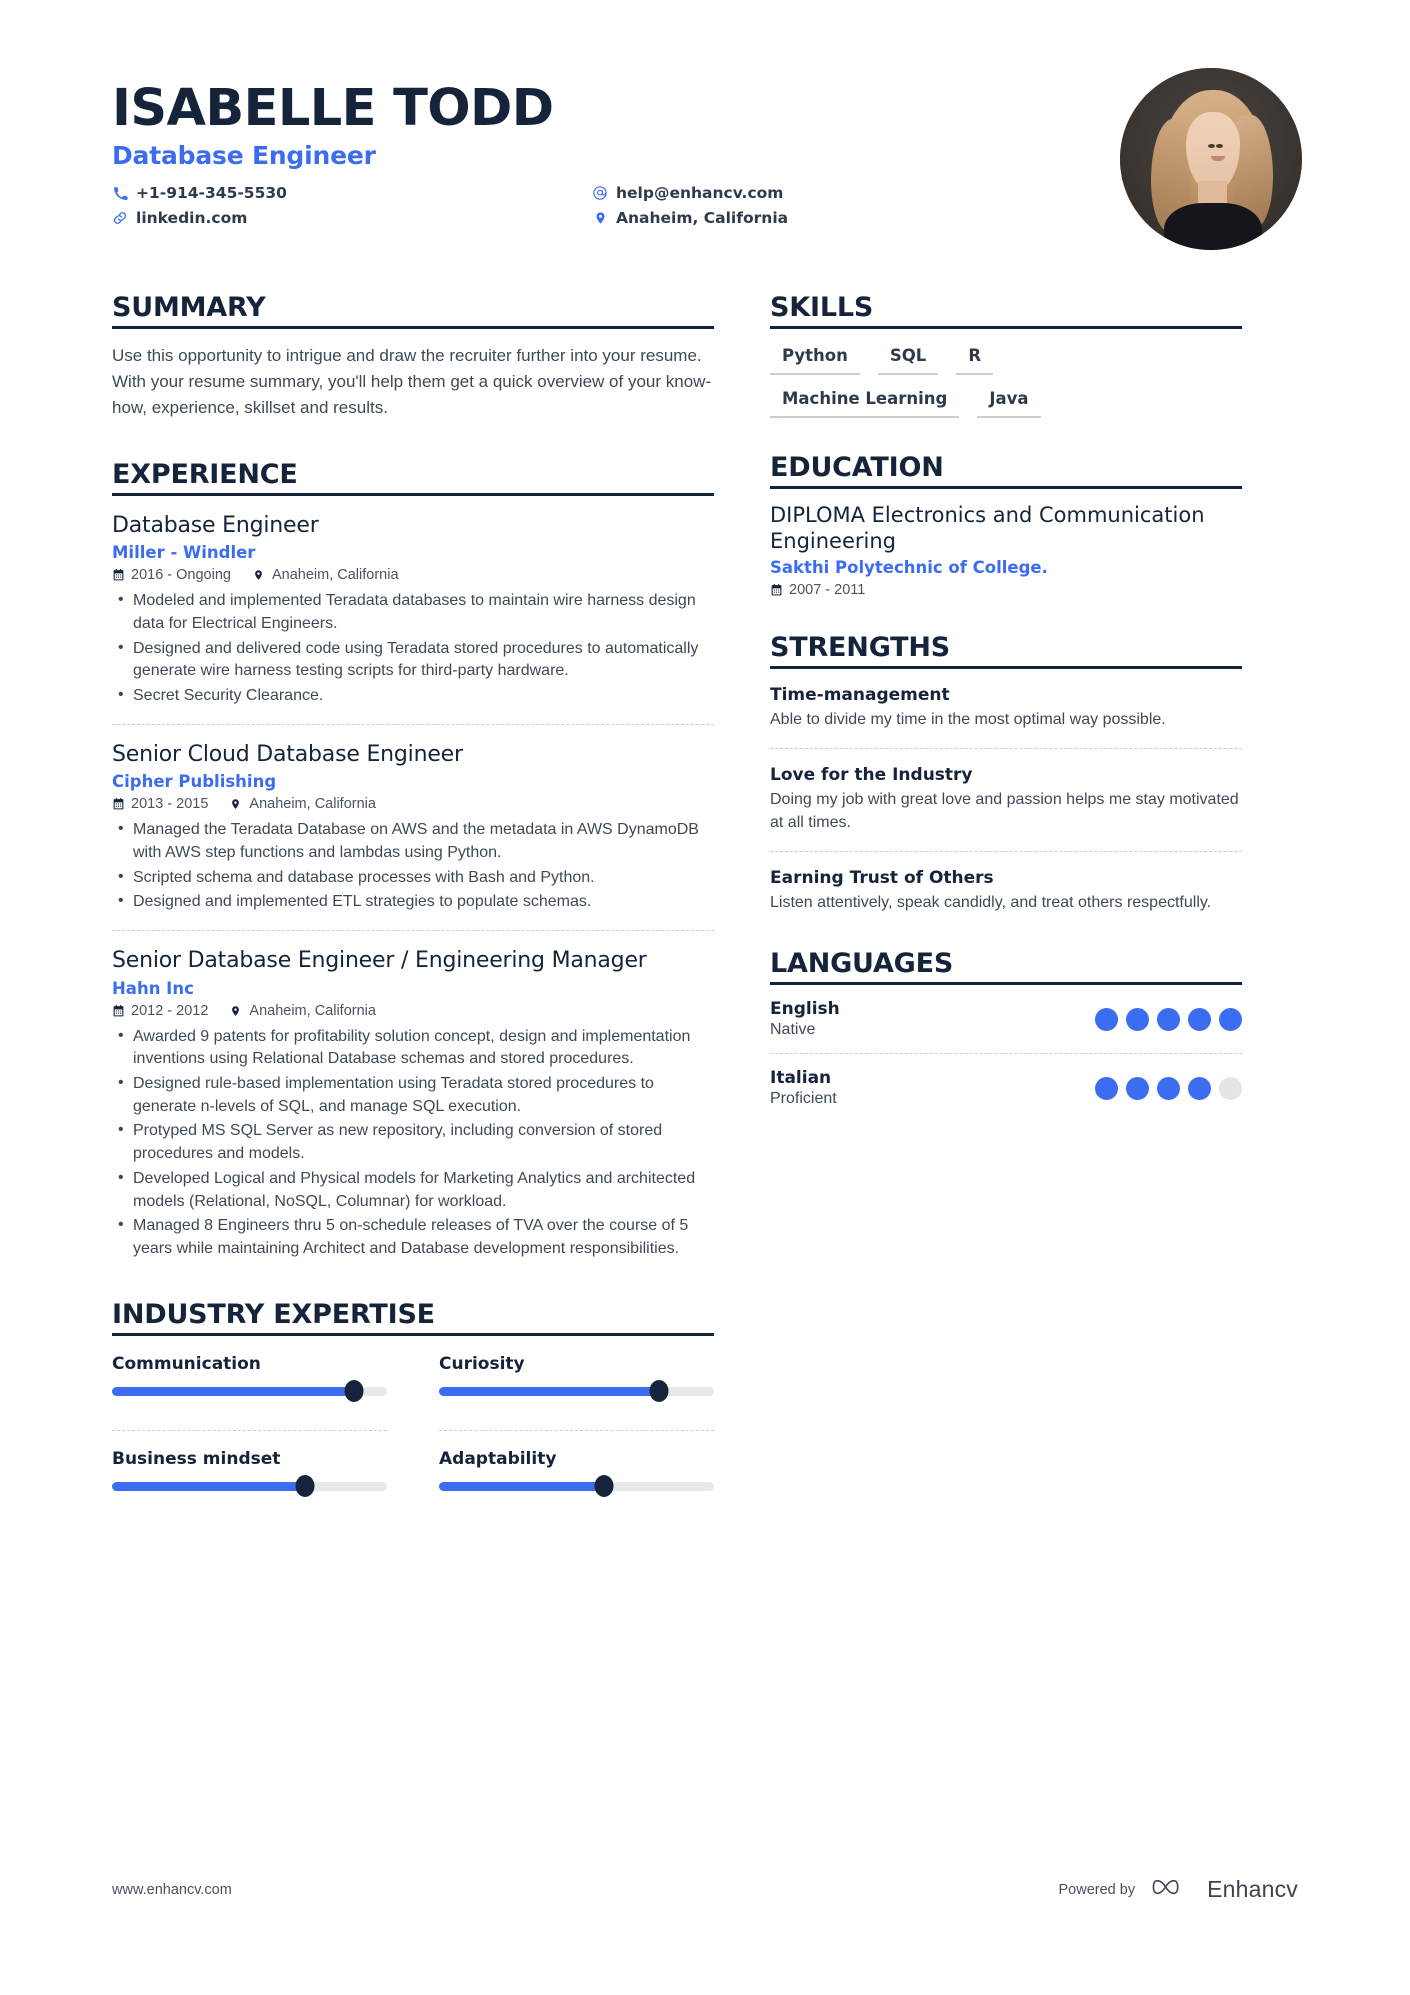 The width and height of the screenshot is (1410, 1995). I want to click on skills-row: Python SQL R, so click(1006, 360).